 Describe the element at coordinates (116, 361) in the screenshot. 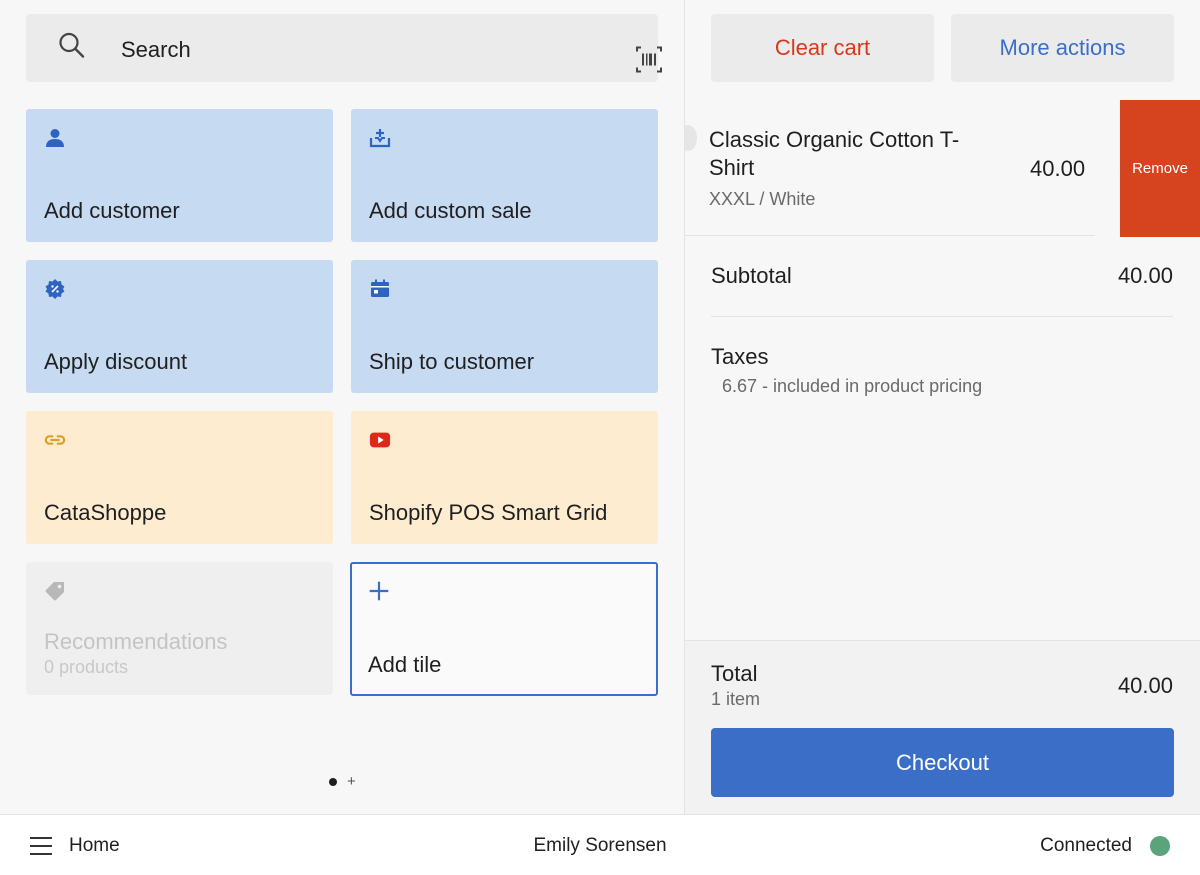

I see `tile-label: Apply discount` at that location.